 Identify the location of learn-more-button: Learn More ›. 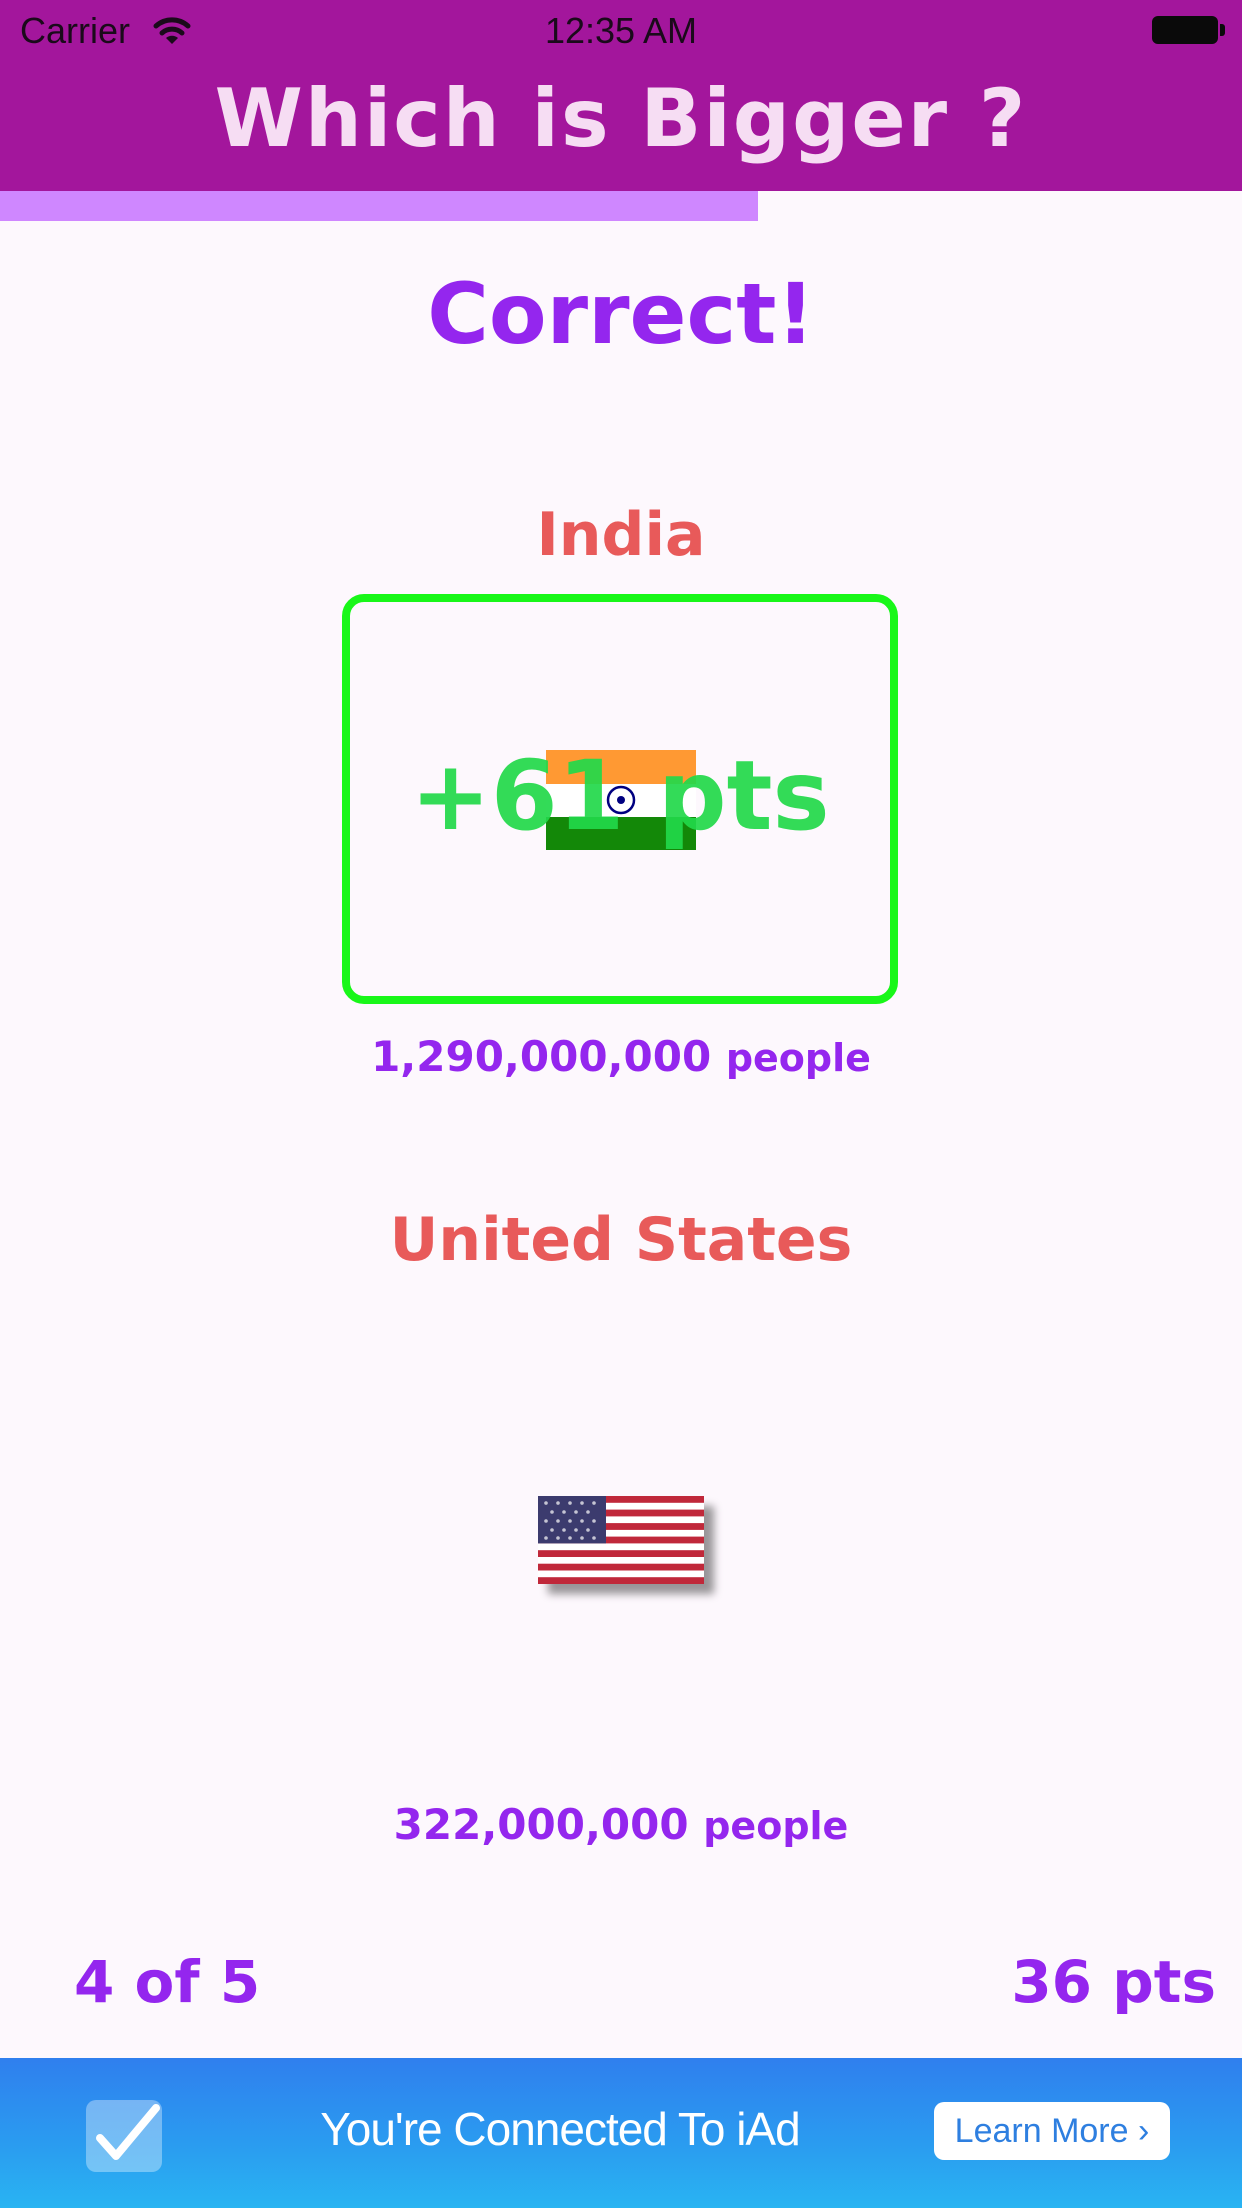
(1052, 2131).